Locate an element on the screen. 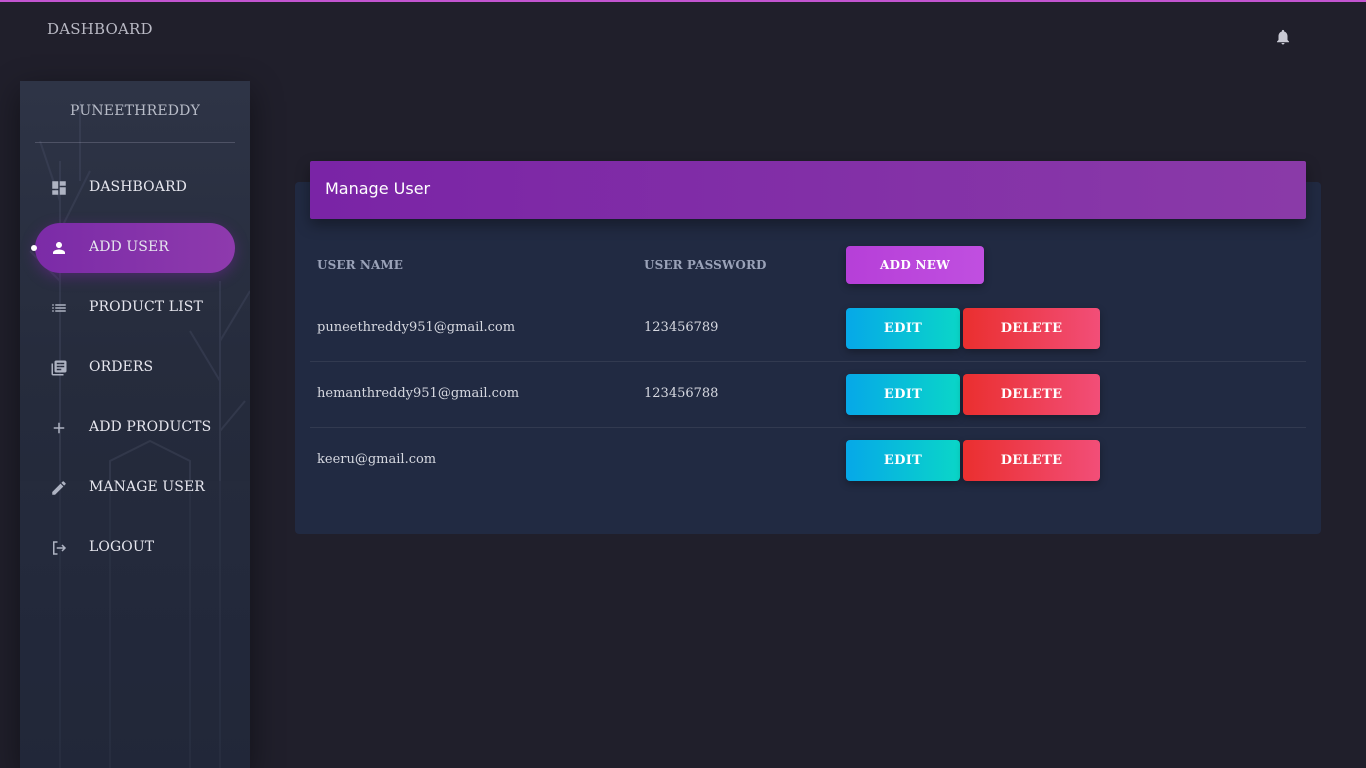 The height and width of the screenshot is (768, 1366). logout-icon is located at coordinates (59, 548).